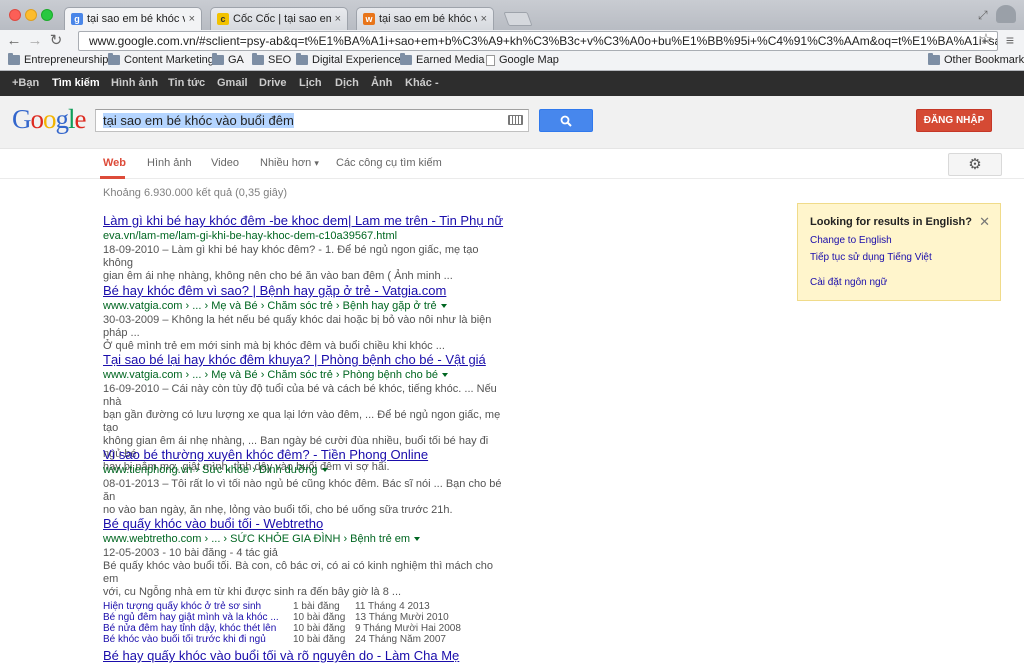 This screenshot has height=665, width=1024. What do you see at coordinates (1010, 40) in the screenshot?
I see `menu-icon: ≡` at bounding box center [1010, 40].